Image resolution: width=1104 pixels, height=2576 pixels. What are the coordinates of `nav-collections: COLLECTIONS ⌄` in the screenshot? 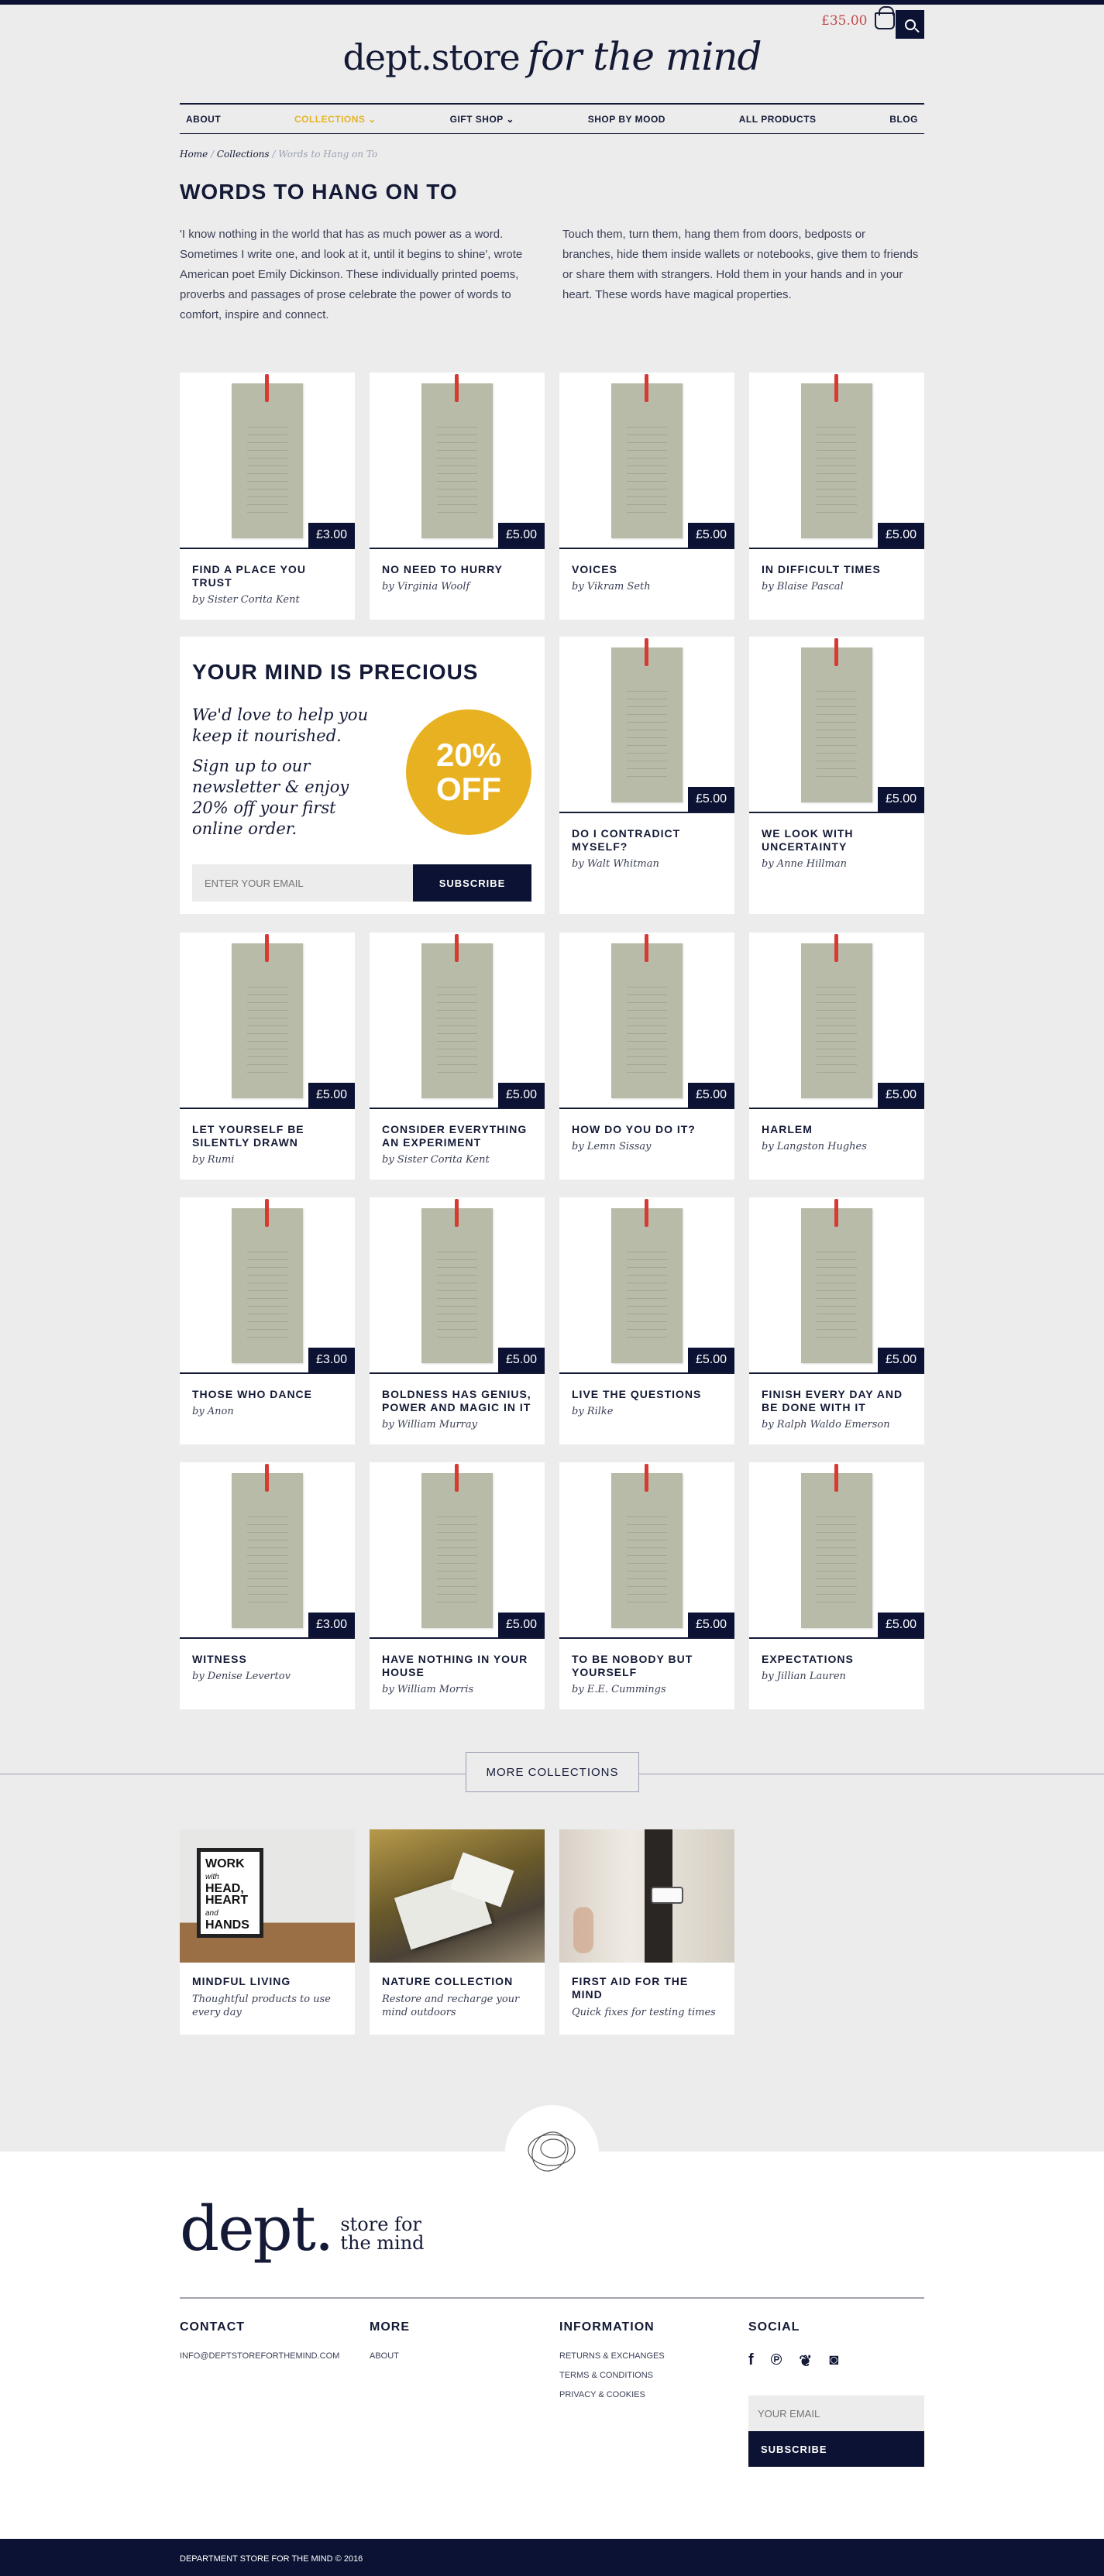 It's located at (335, 119).